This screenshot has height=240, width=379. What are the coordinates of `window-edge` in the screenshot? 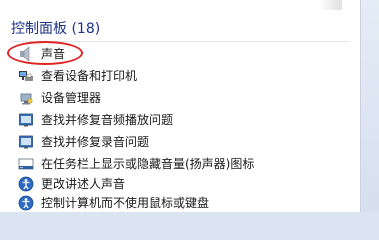 It's located at (370, 106).